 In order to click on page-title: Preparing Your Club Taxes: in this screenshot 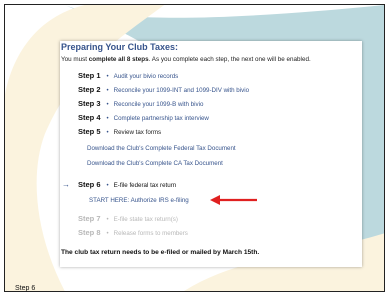, I will do `click(120, 47)`.